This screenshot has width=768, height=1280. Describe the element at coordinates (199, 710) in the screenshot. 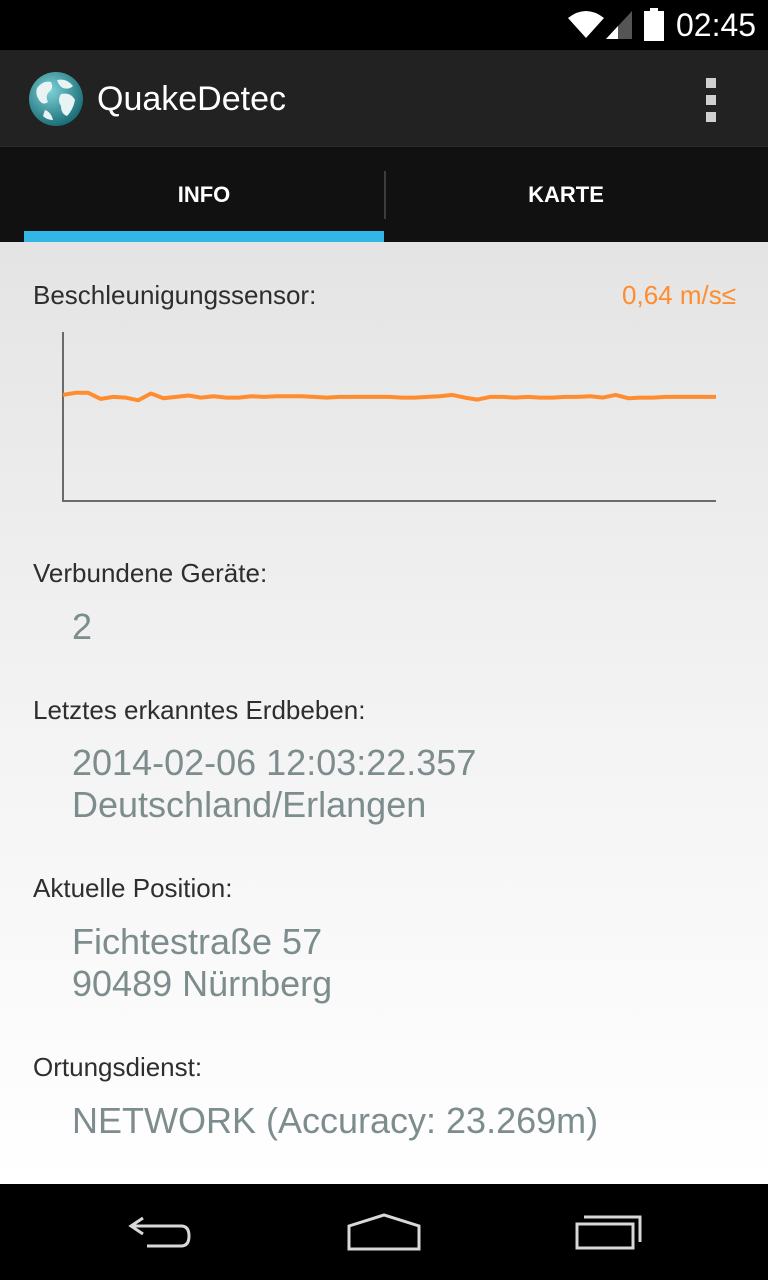

I see `last-quake-label: Letztes erkanntes Erdbeben:` at that location.